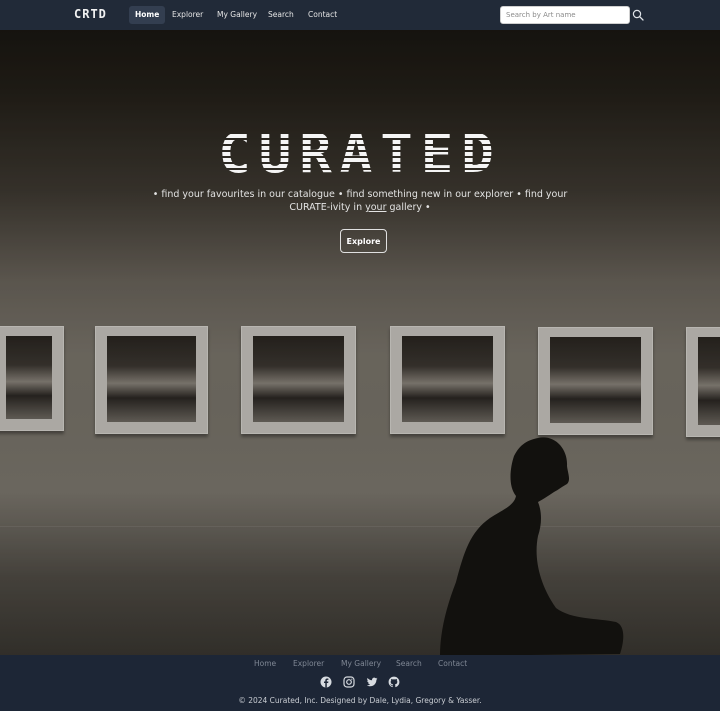 This screenshot has height=711, width=720. What do you see at coordinates (322, 15) in the screenshot?
I see `nav-contact: Contact` at bounding box center [322, 15].